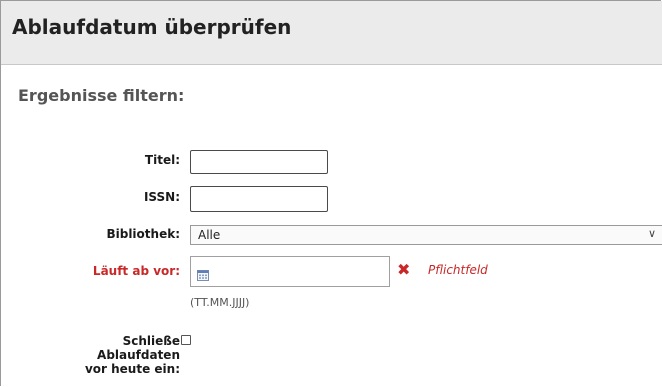 The height and width of the screenshot is (387, 662). What do you see at coordinates (162, 160) in the screenshot?
I see `title-label: Titel:` at bounding box center [162, 160].